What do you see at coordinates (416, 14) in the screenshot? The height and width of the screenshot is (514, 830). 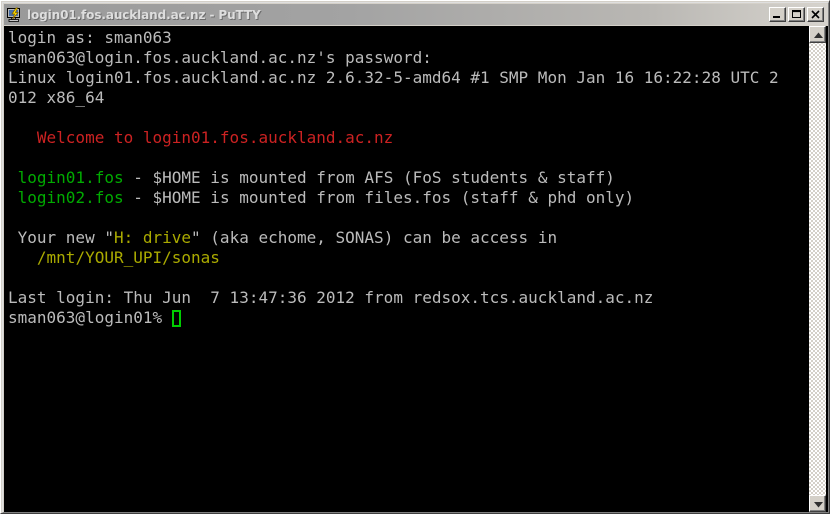 I see `title-bar: login01.fos.auckland.ac.nz - PuTTY` at bounding box center [416, 14].